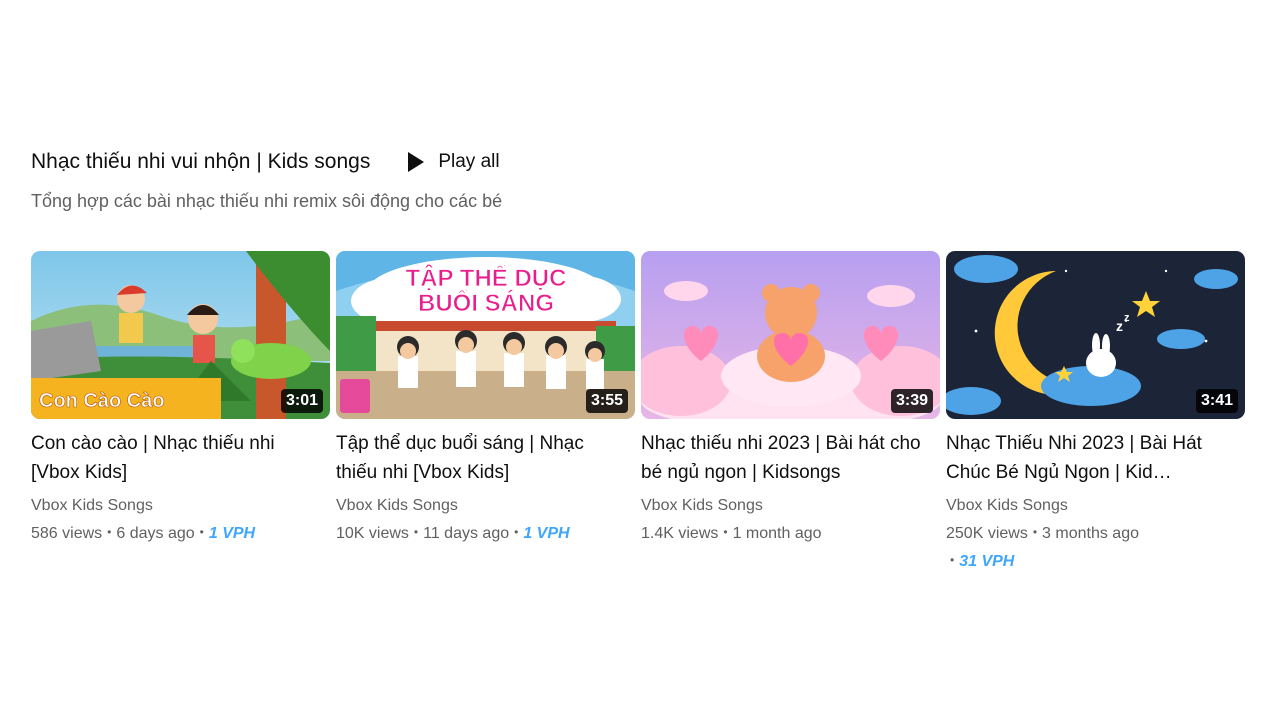 The width and height of the screenshot is (1280, 720). Describe the element at coordinates (987, 533) in the screenshot. I see `view-count: 250K views` at that location.